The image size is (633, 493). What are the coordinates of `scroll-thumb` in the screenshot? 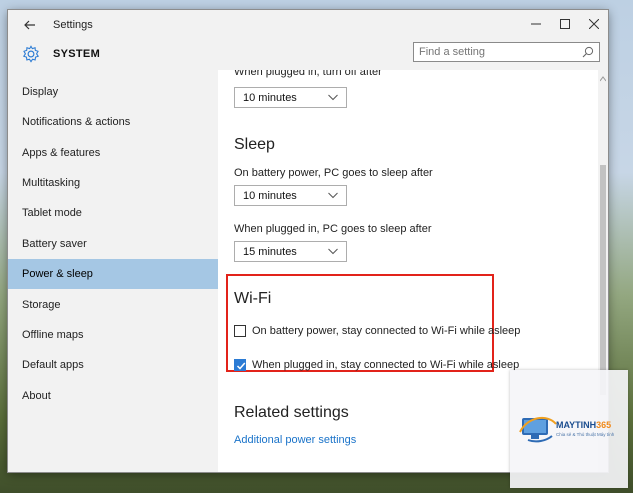 It's located at (603, 280).